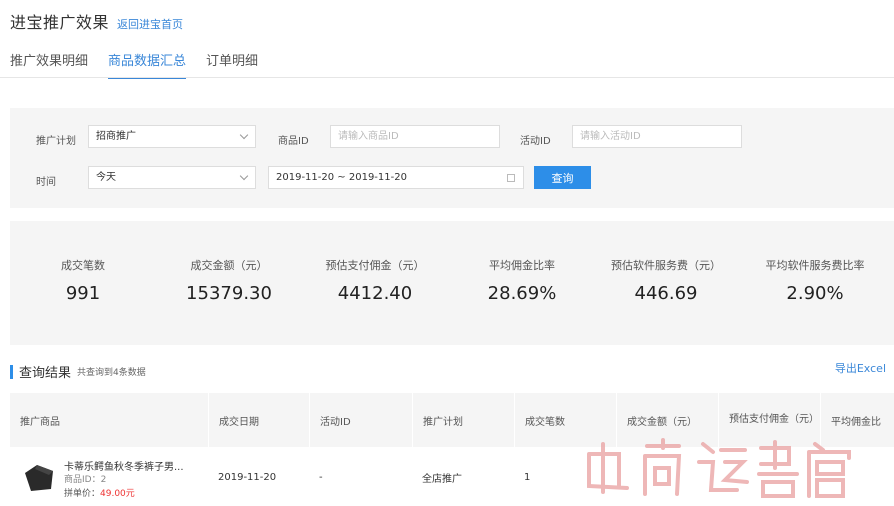  What do you see at coordinates (150, 24) in the screenshot?
I see `back-to-home-link: 返回进宝首页` at bounding box center [150, 24].